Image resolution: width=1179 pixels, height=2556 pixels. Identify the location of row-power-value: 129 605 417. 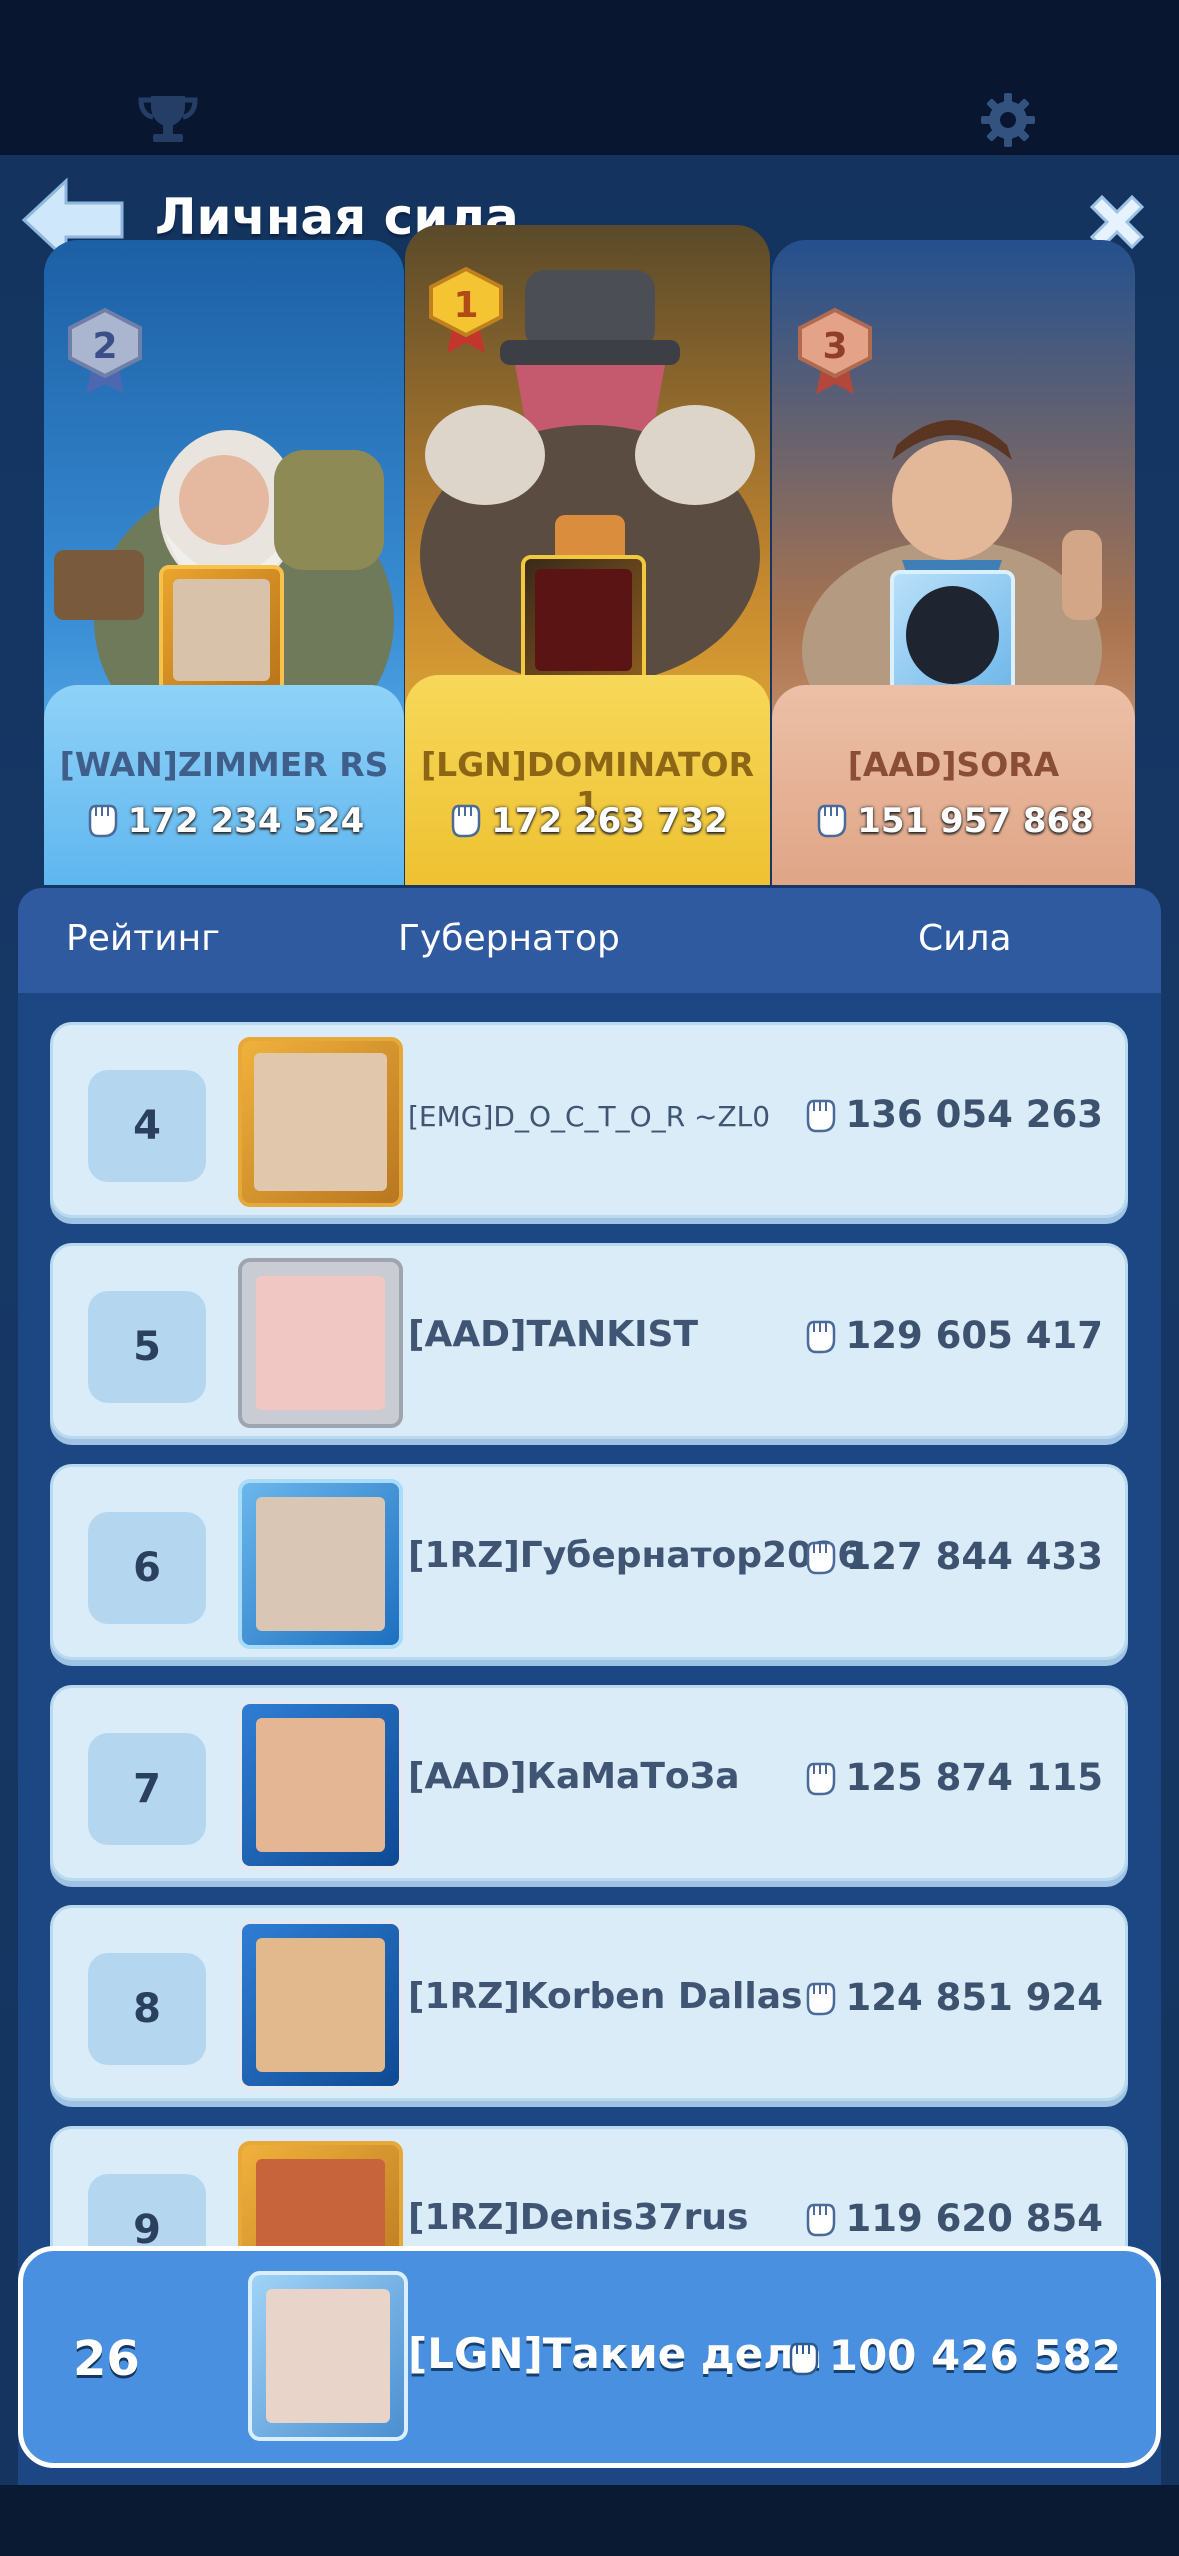
(974, 1335).